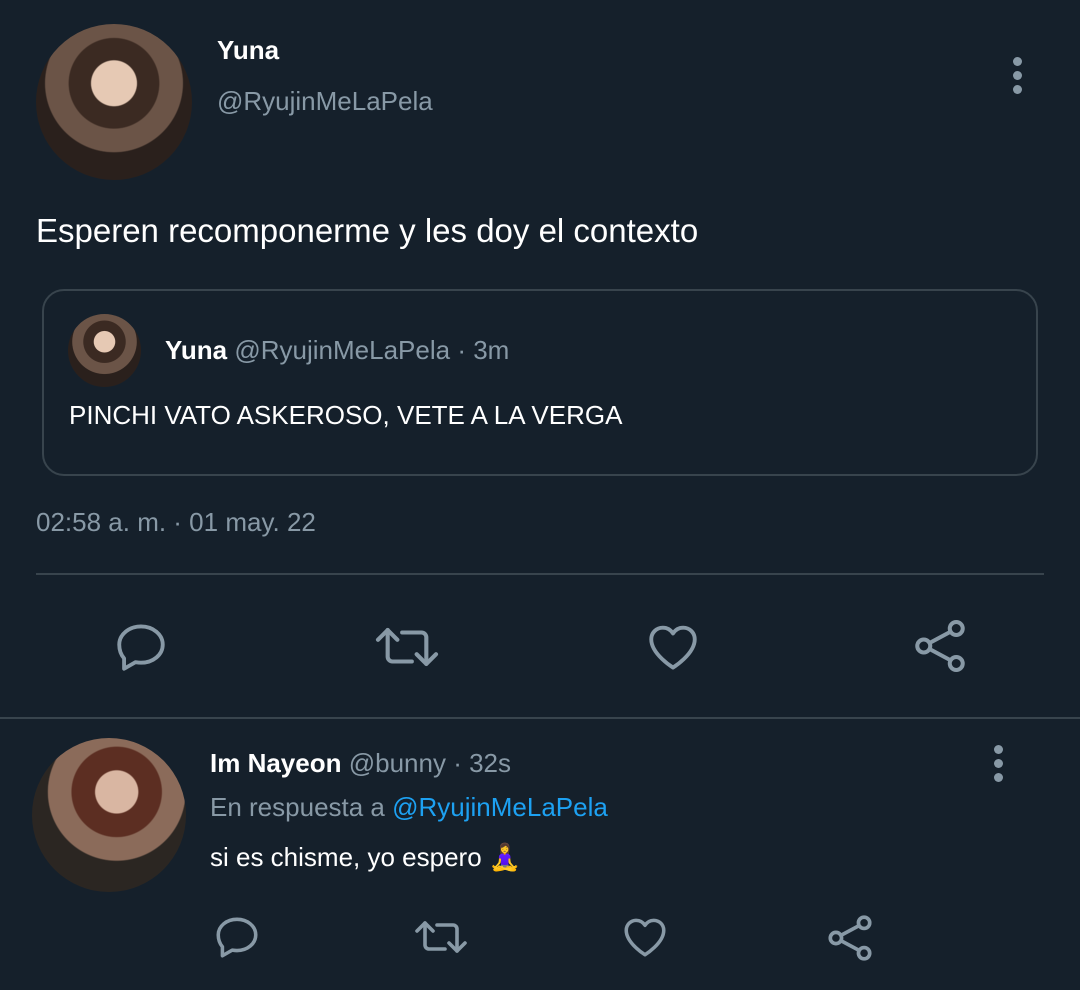  I want to click on like-icon, so click(673, 647).